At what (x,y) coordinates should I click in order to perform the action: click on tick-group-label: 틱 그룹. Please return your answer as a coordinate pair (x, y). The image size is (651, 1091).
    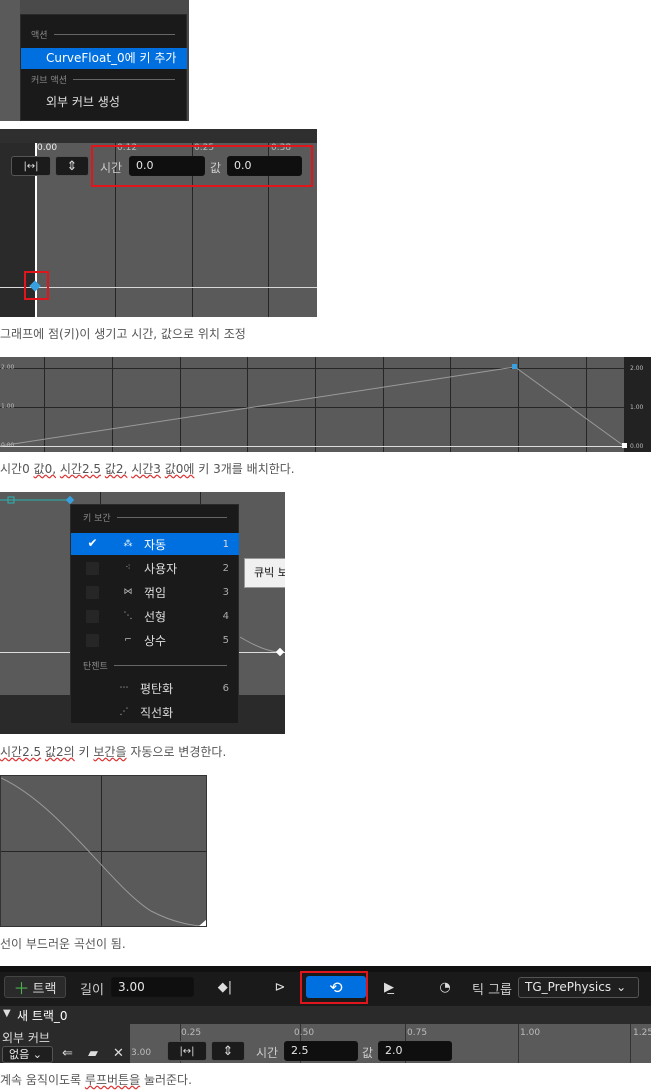
    Looking at the image, I should click on (492, 990).